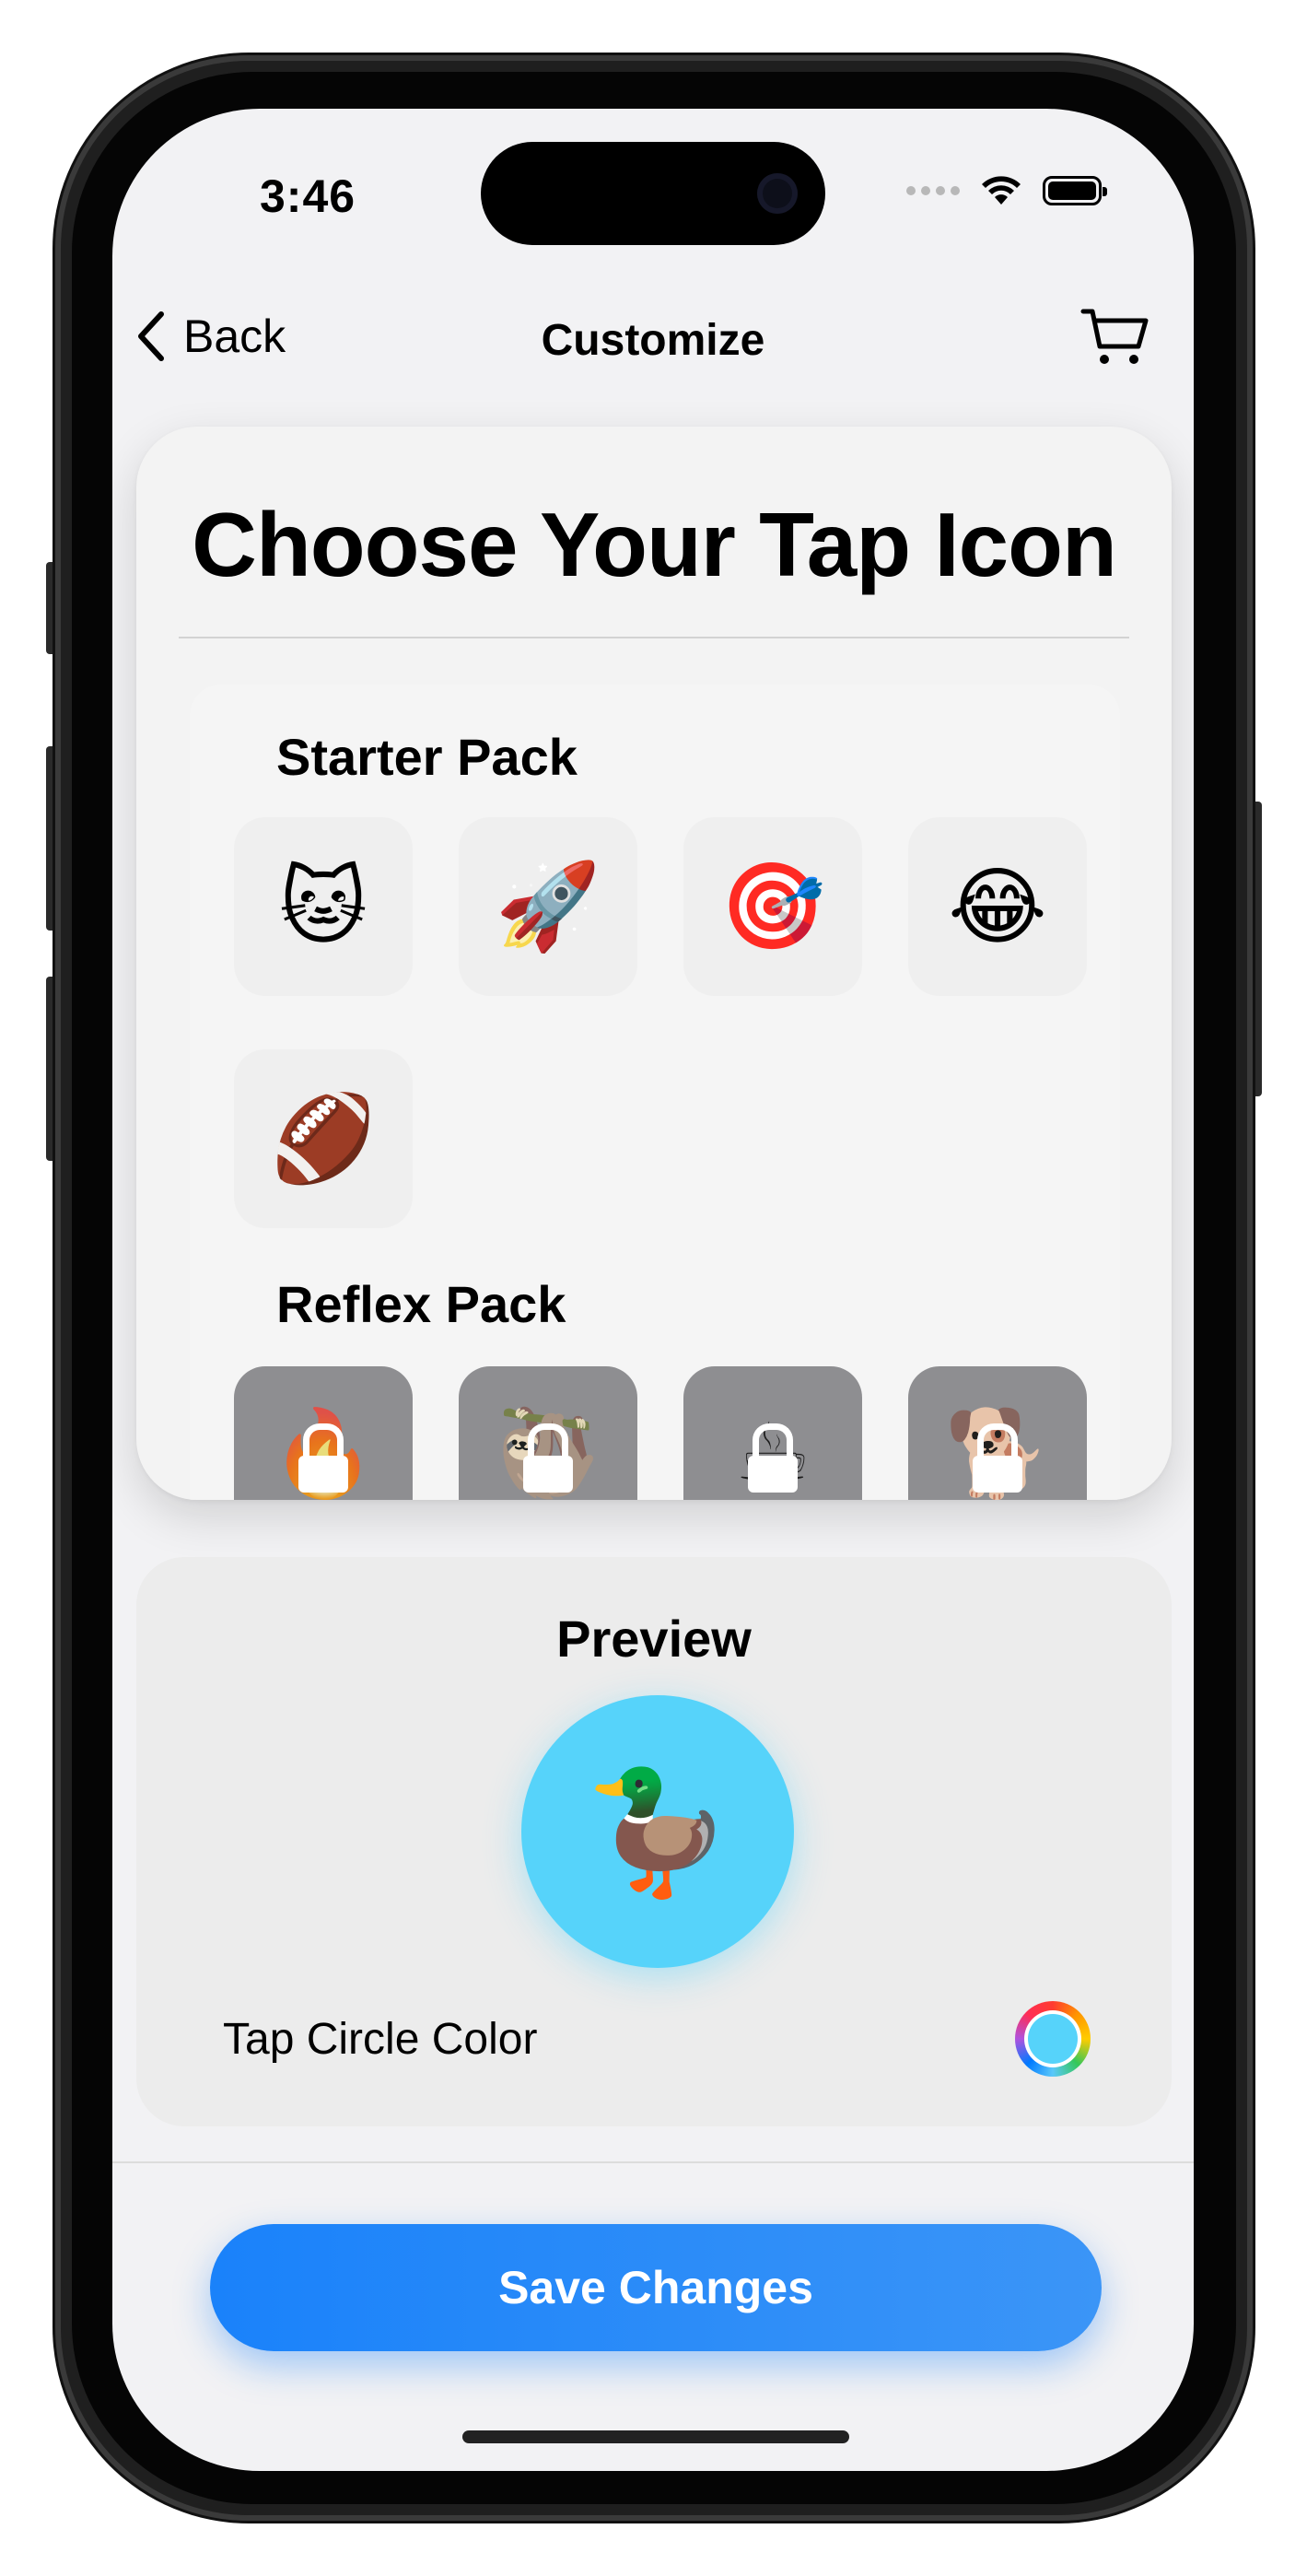 The width and height of the screenshot is (1307, 2576). I want to click on locked-icon-option-sloth: 🦥, so click(548, 1433).